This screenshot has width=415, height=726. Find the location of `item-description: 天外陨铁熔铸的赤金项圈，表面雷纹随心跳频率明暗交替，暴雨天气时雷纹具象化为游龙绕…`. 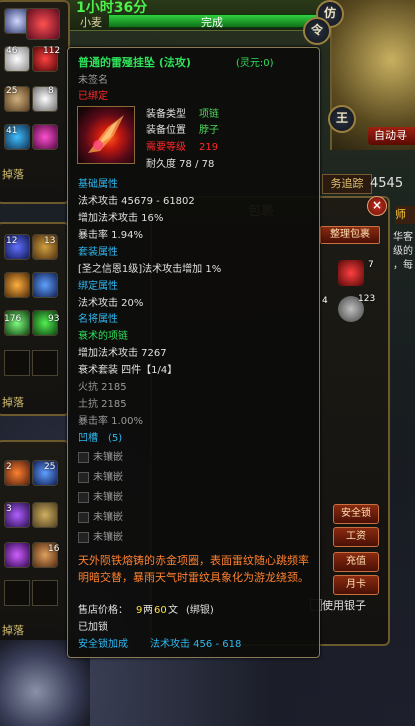

item-description: 天外陨铁熔铸的赤金项圈，表面雷纹随心跳频率明暗交替，暴雨天气时雷纹具象化为游龙绕… is located at coordinates (193, 569).